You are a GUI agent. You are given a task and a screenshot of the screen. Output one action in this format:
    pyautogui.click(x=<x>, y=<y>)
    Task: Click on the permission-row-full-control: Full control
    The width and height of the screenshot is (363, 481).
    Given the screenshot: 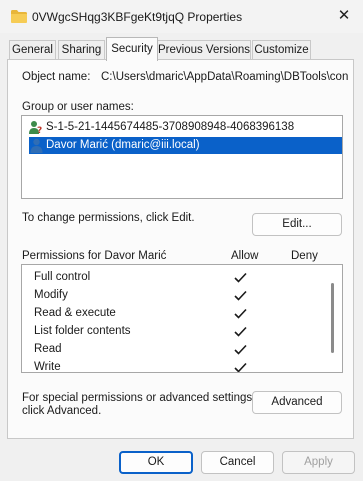 What is the action you would take?
    pyautogui.click(x=174, y=277)
    